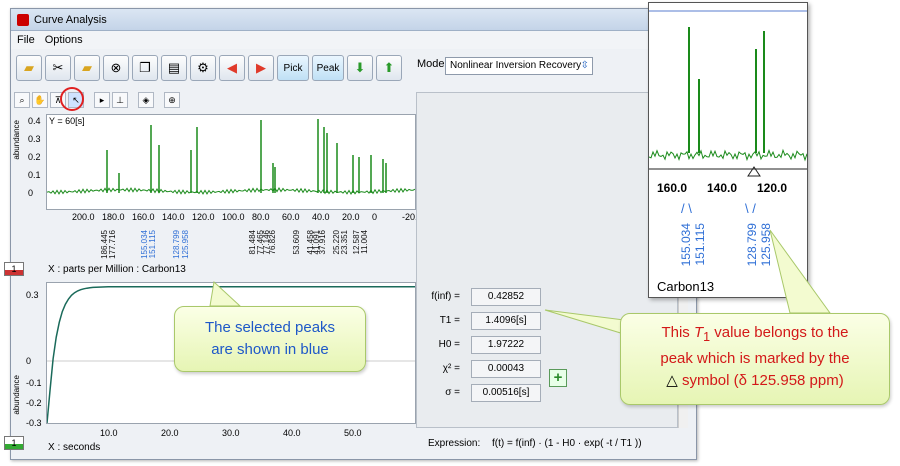 The height and width of the screenshot is (466, 900). Describe the element at coordinates (225, 294) in the screenshot. I see `blue-callout-tail` at that location.